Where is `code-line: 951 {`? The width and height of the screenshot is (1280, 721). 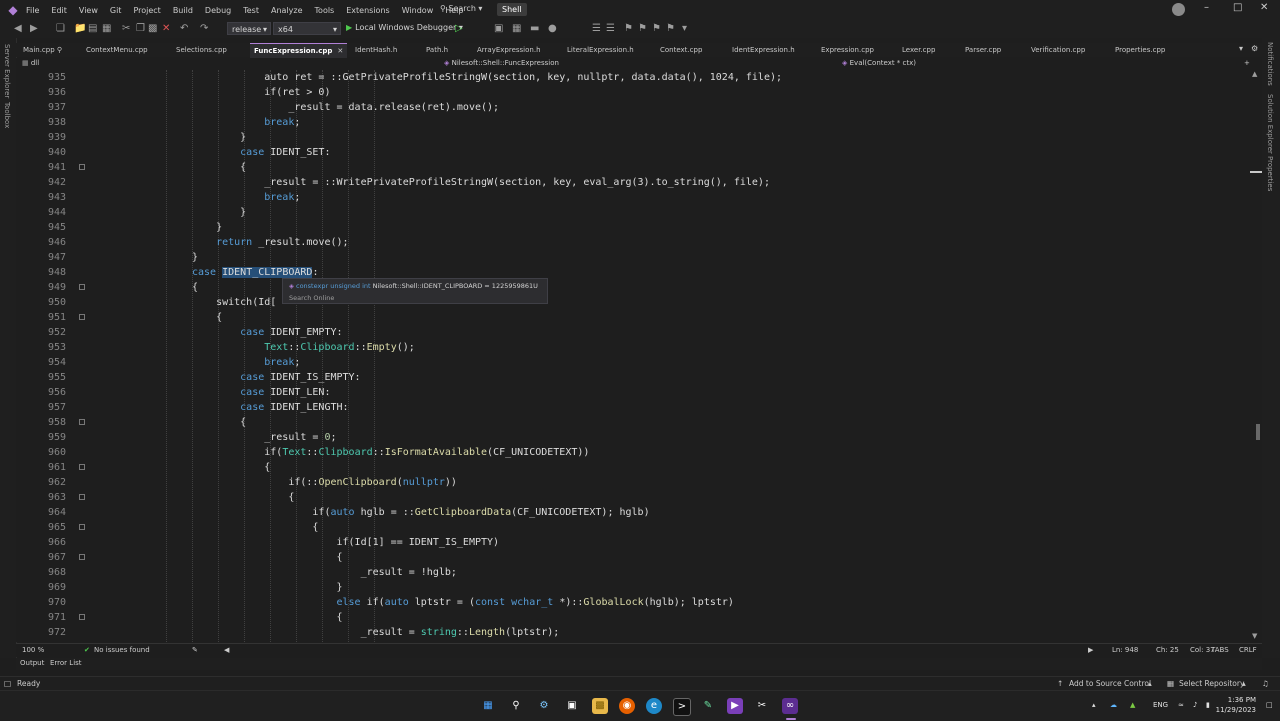
code-line: 951 { is located at coordinates (633, 317).